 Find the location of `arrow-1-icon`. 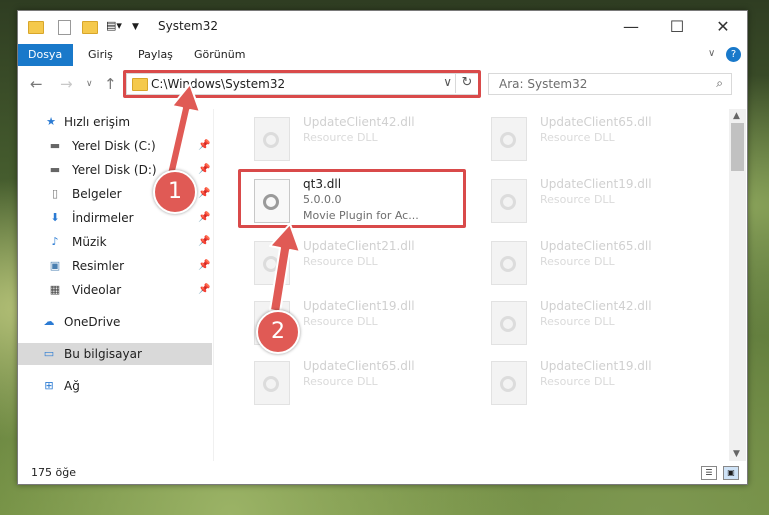

arrow-1-icon is located at coordinates (183, 132).